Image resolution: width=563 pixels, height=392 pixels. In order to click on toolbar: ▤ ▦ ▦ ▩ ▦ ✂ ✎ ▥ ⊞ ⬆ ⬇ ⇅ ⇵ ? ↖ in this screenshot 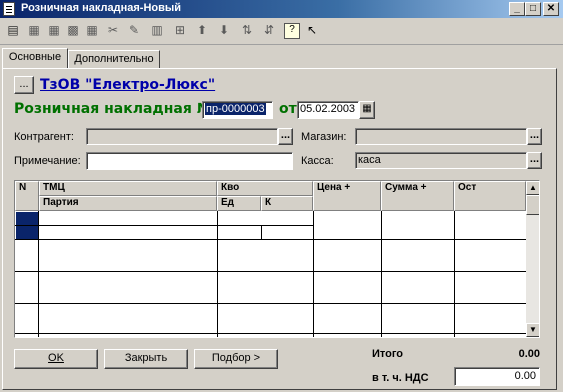, I will do `click(281, 31)`.